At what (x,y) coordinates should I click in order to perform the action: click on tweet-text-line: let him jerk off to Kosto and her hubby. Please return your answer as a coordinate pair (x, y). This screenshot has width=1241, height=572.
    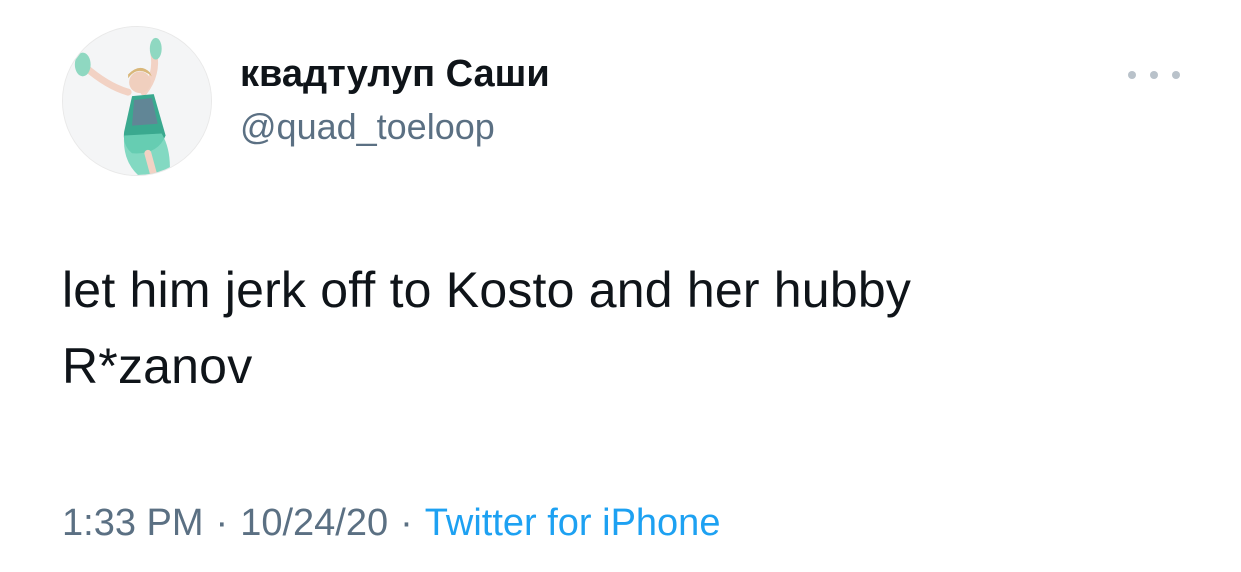
    Looking at the image, I should click on (487, 290).